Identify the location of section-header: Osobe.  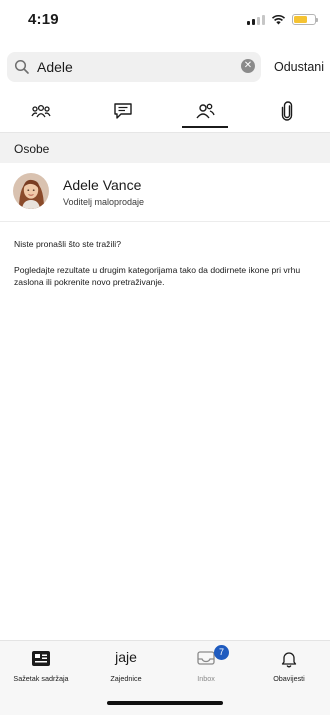
(165, 147).